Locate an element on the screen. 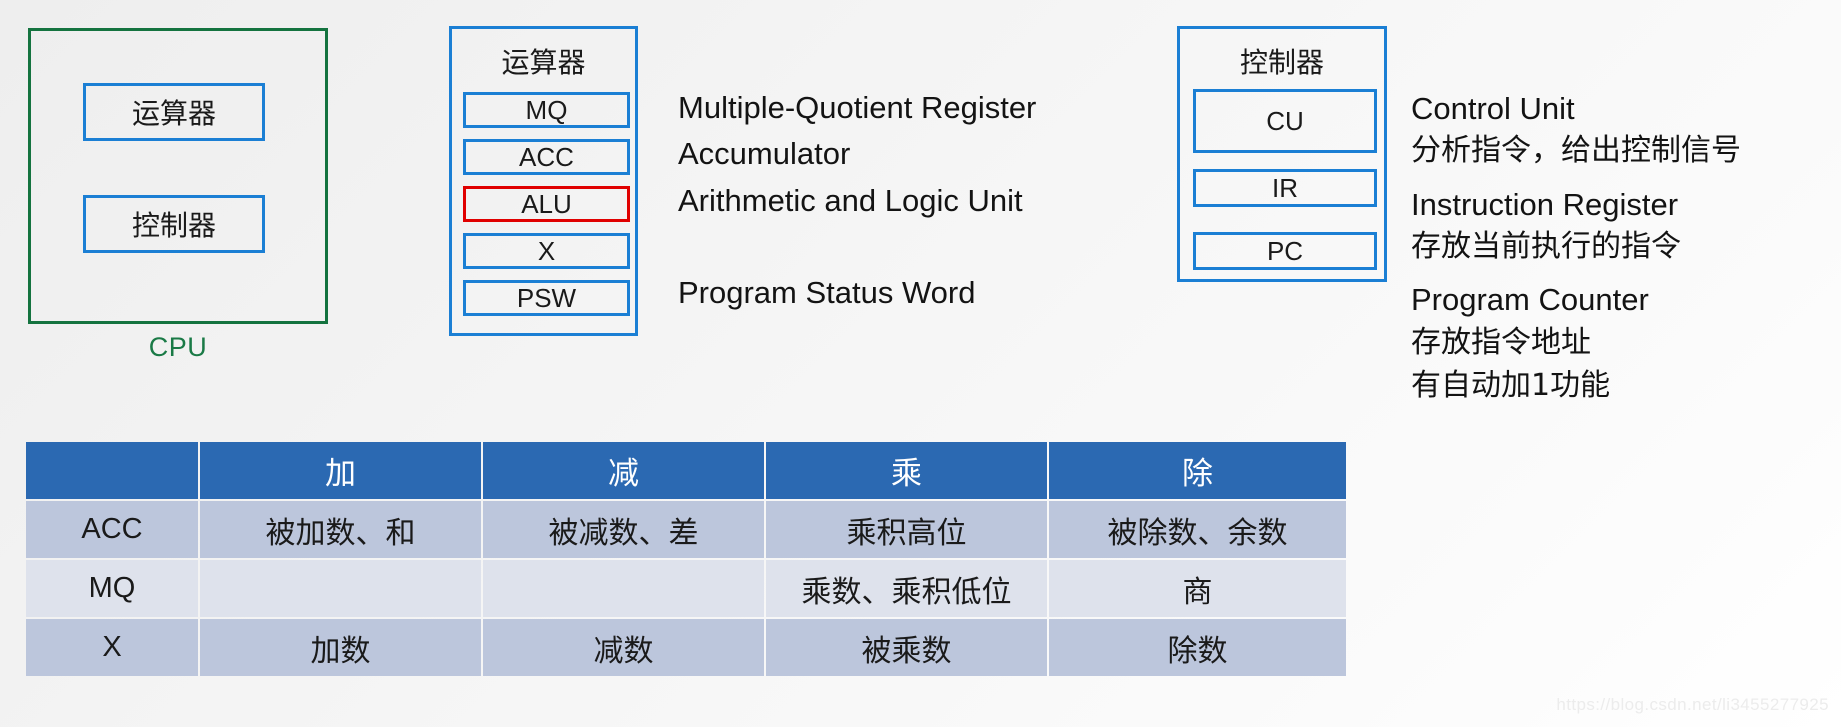 The height and width of the screenshot is (727, 1841). register-cu-label: CU is located at coordinates (1285, 120).